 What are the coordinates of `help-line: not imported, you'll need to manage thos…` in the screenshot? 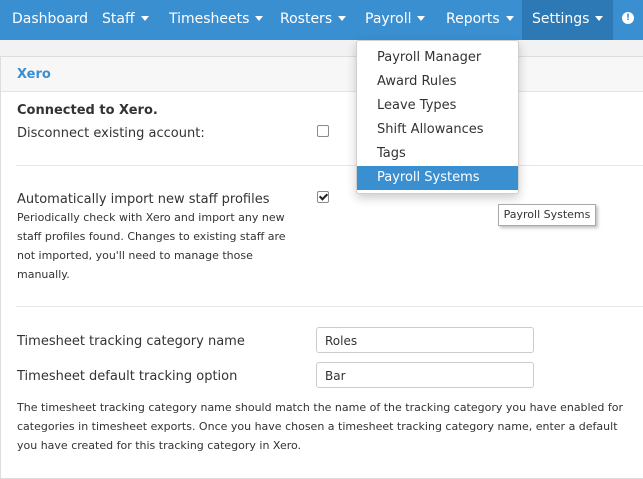 It's located at (135, 255).